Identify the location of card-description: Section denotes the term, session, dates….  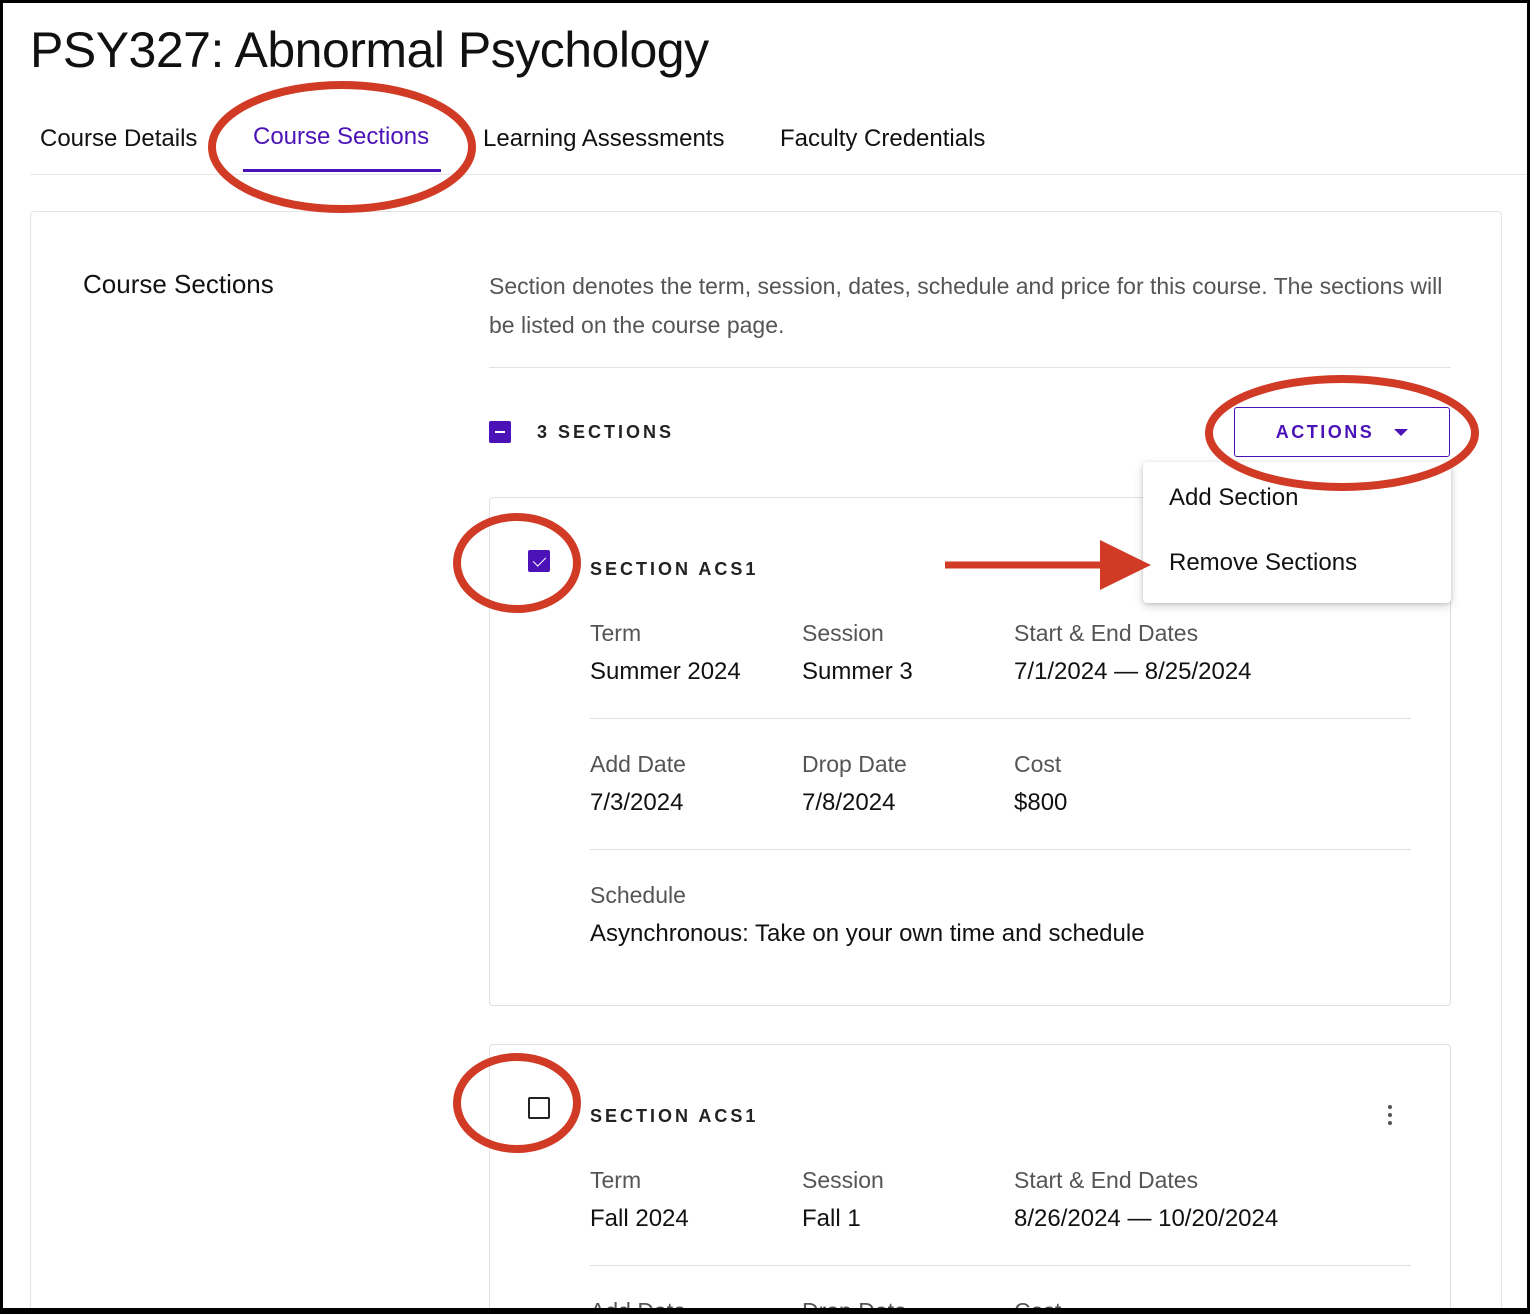
(966, 305).